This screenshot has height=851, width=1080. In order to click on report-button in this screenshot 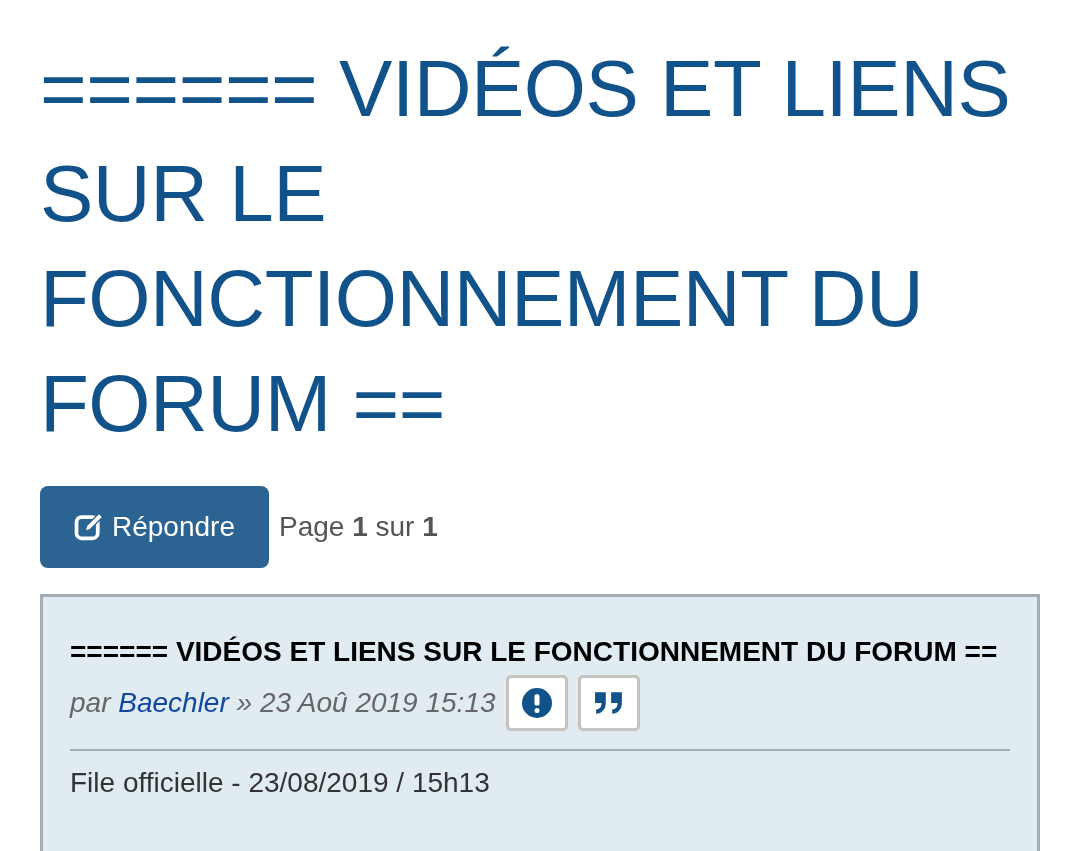, I will do `click(536, 703)`.